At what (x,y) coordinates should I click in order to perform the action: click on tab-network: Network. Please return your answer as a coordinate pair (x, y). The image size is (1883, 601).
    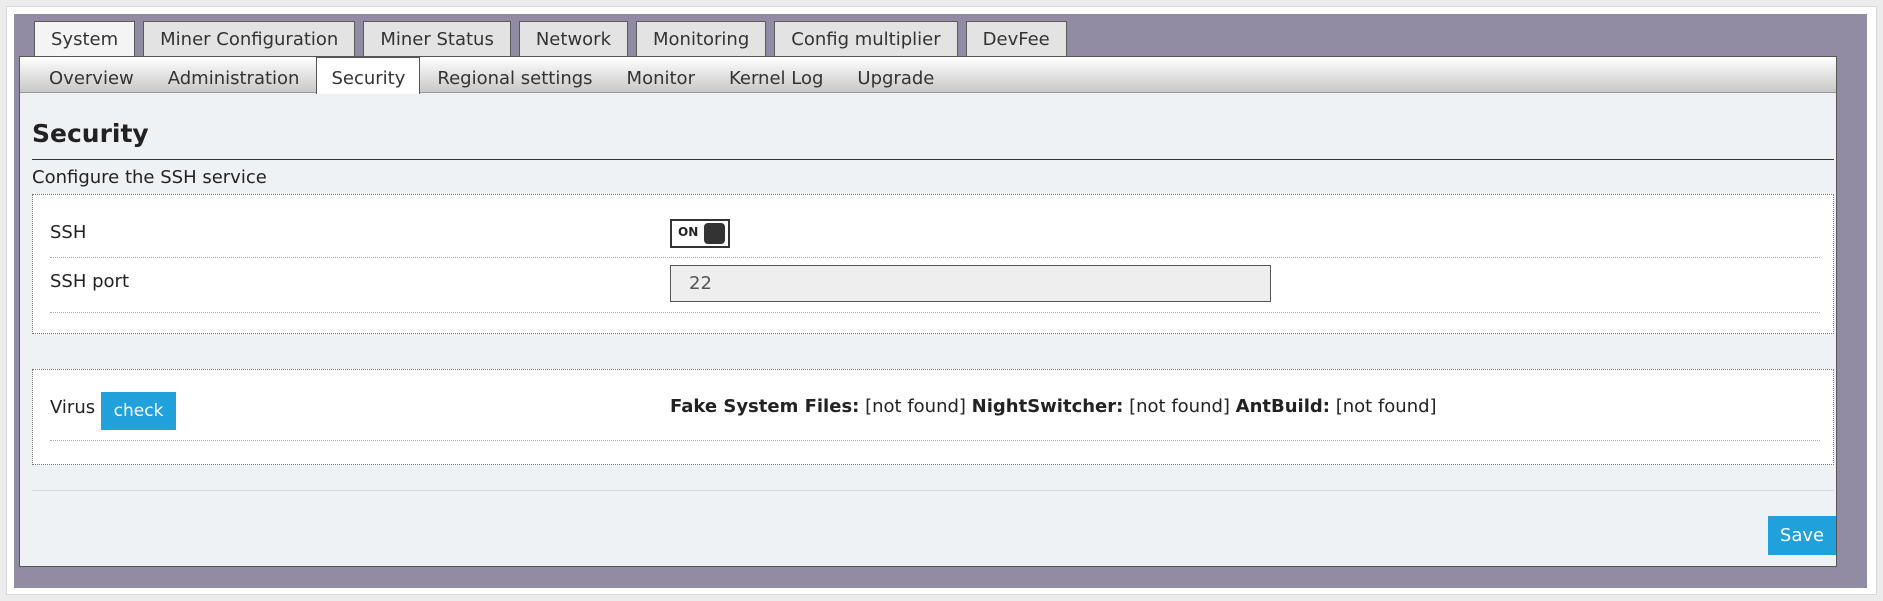
    Looking at the image, I should click on (573, 39).